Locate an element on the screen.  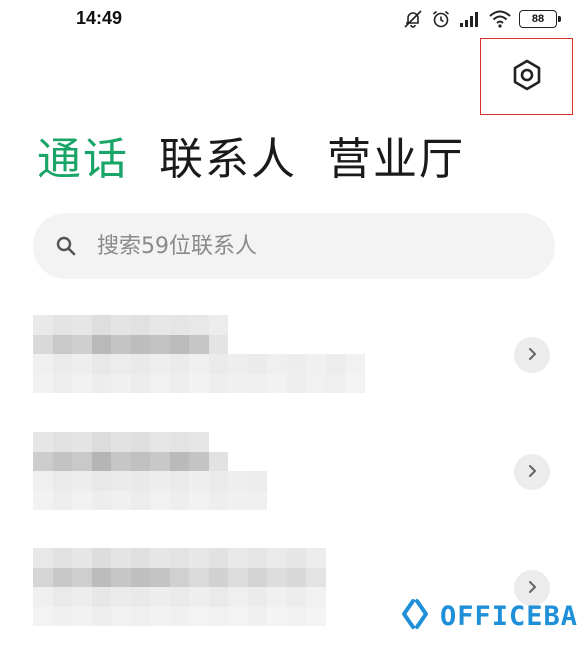
status-icons: 88 is located at coordinates (482, 19).